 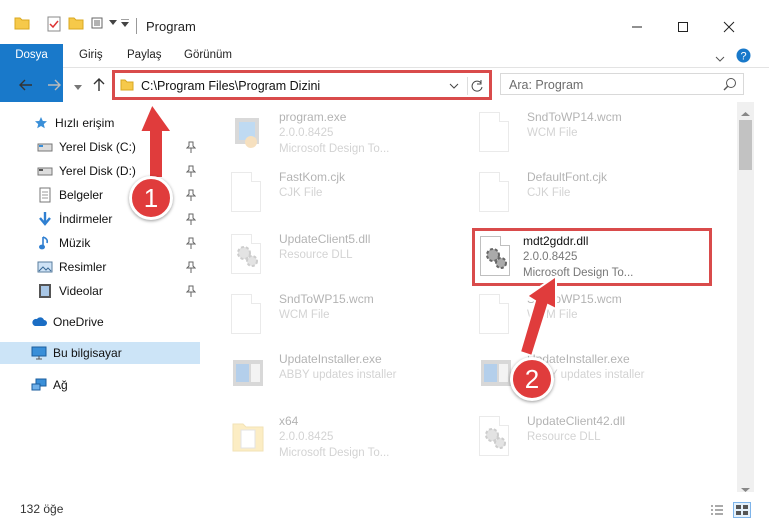 I want to click on close-icon, so click(x=729, y=27).